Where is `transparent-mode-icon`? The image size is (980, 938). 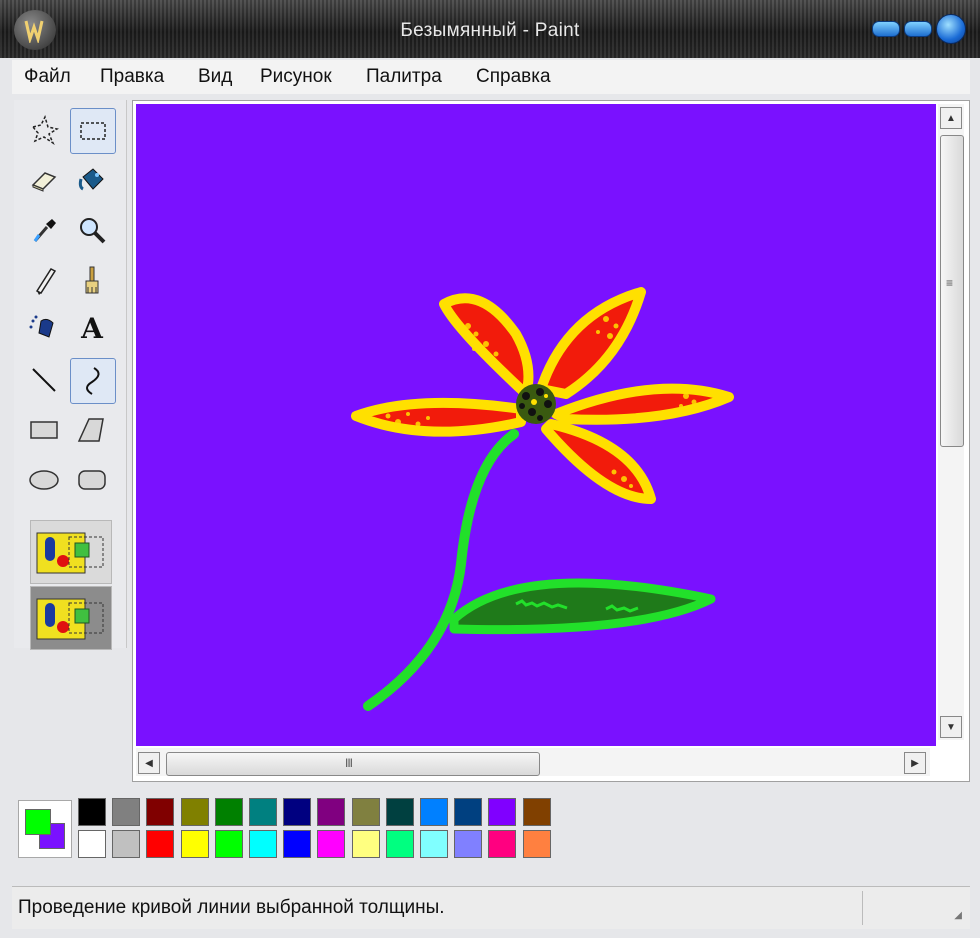
transparent-mode-icon is located at coordinates (70, 619).